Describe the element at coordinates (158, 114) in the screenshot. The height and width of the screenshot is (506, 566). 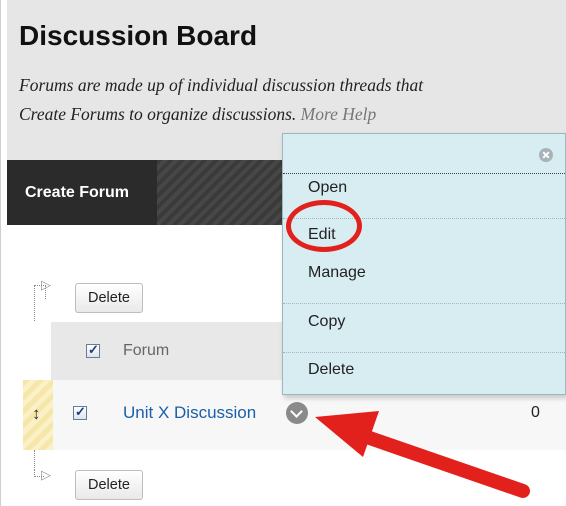
I see `page-description-text: Create Forums to organize discussions.` at that location.